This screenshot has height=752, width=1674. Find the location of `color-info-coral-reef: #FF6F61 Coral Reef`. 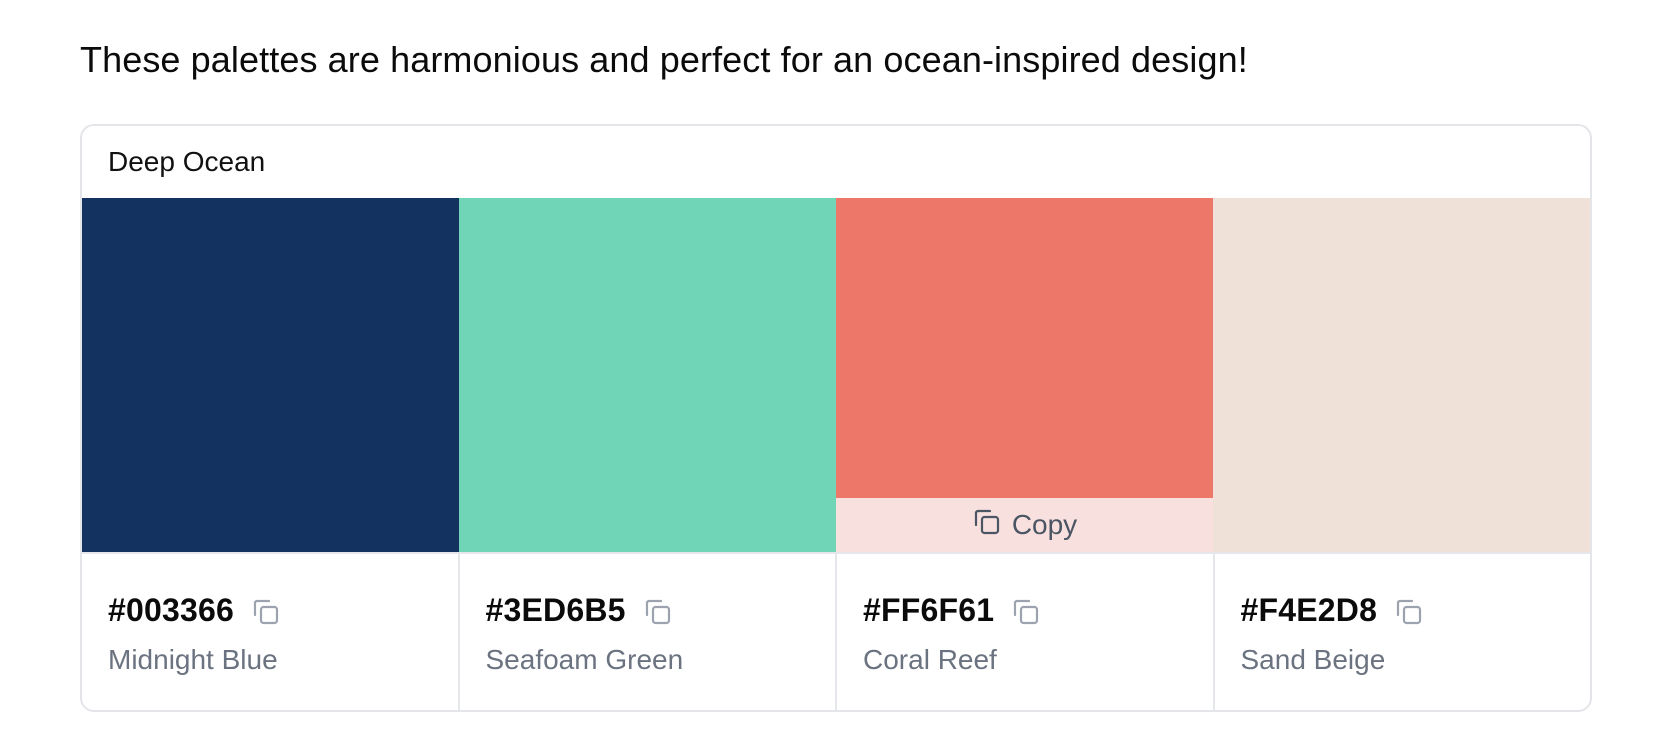

color-info-coral-reef: #FF6F61 Coral Reef is located at coordinates (1026, 632).